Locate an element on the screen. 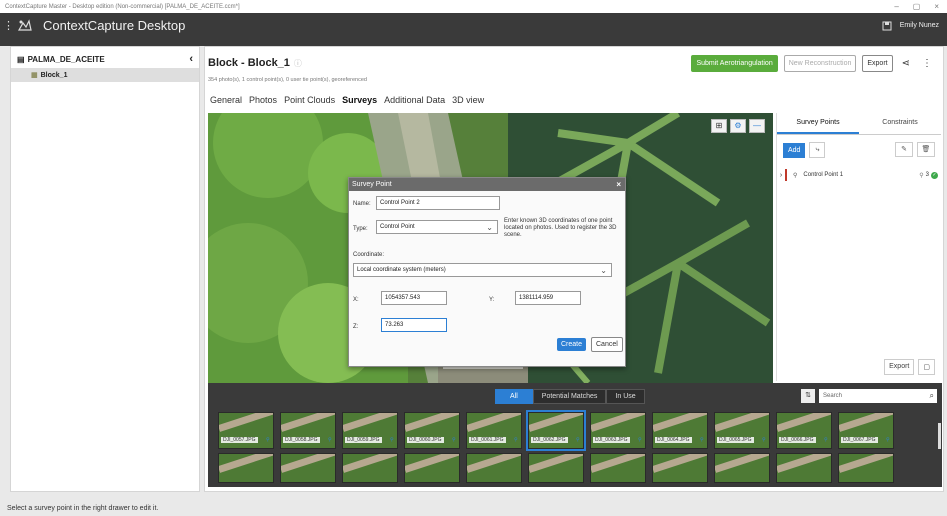 This screenshot has width=947, height=516. photo-thumbnail: DJI_0065.JPG ⚲ is located at coordinates (742, 430).